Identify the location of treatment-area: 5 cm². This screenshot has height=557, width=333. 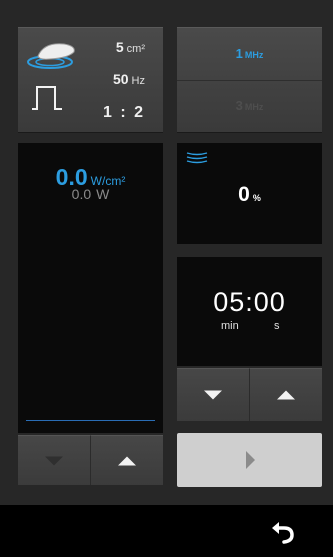
(130, 47).